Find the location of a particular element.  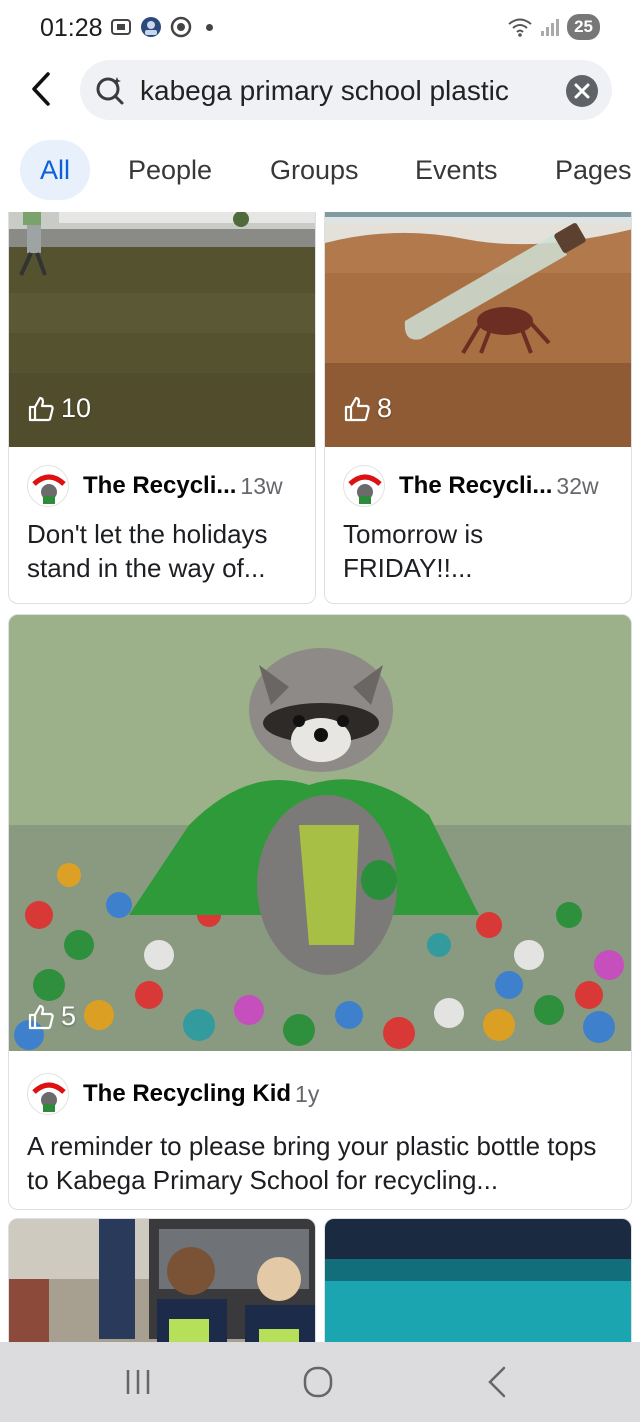

tab-groups: Groups is located at coordinates (314, 170).